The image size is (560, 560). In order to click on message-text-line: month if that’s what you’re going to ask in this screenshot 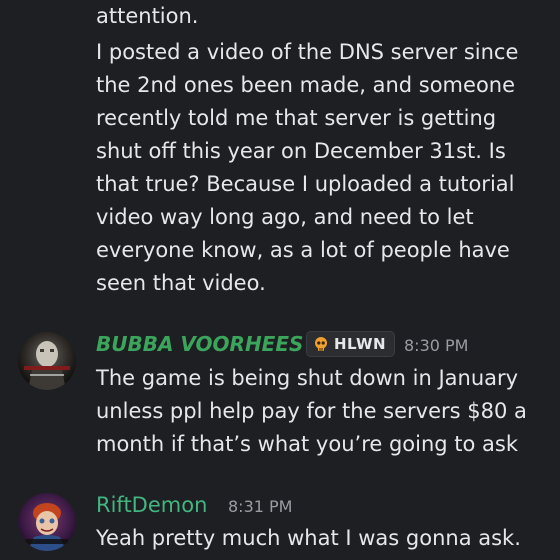, I will do `click(307, 444)`.